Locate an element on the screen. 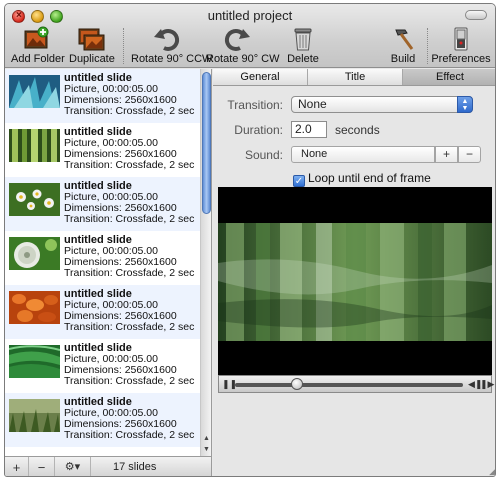 Image resolution: width=500 pixels, height=482 pixels. toolbar-toggle-button is located at coordinates (476, 15).